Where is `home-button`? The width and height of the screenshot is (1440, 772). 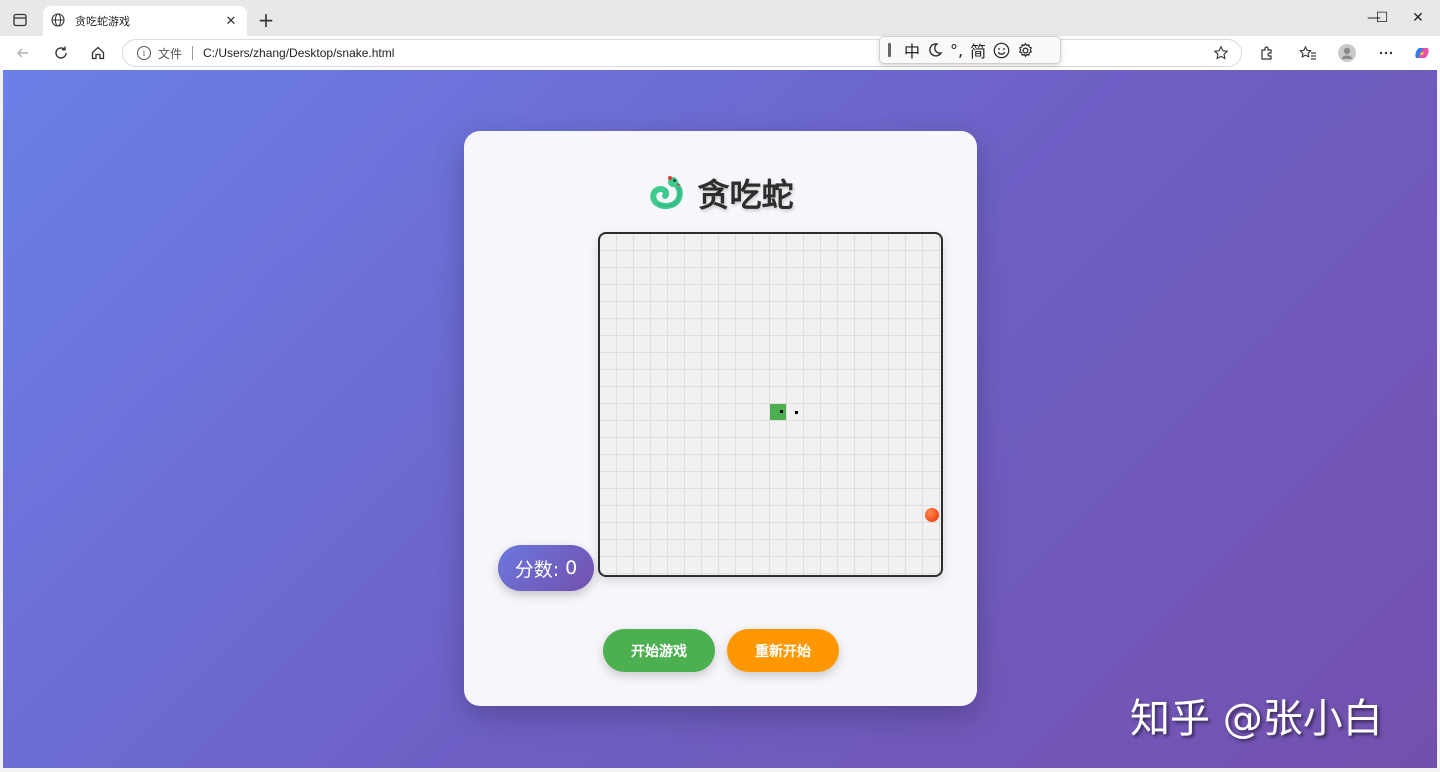
home-button is located at coordinates (98, 53).